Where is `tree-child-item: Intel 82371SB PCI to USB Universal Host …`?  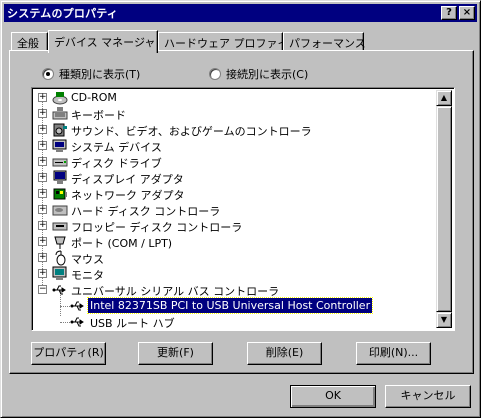 tree-child-item: Intel 82371SB PCI to USB Universal Host … is located at coordinates (234, 305).